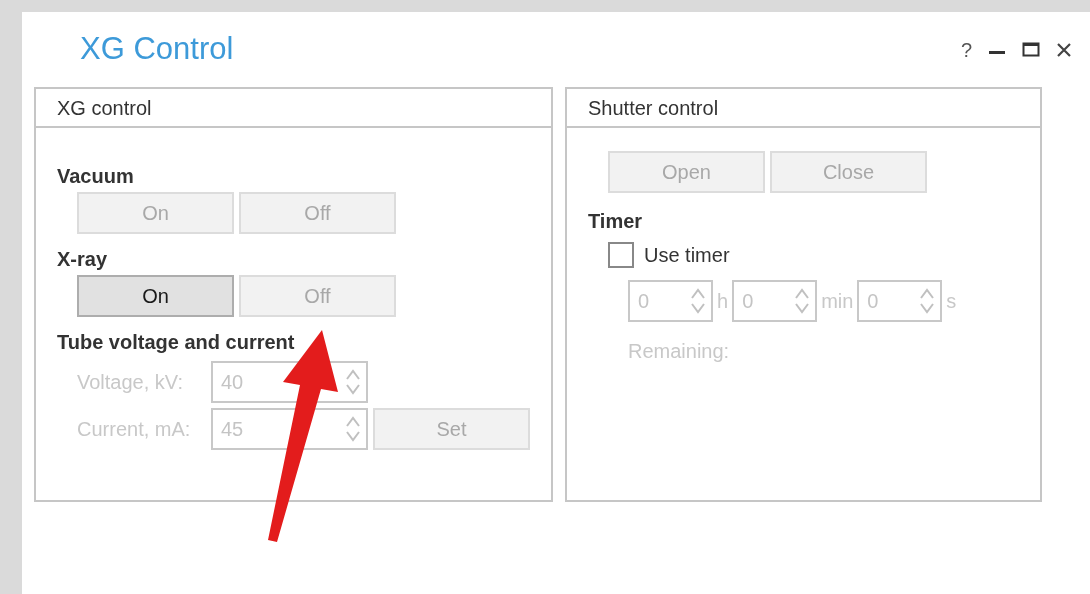 Image resolution: width=1090 pixels, height=594 pixels. Describe the element at coordinates (1064, 49) in the screenshot. I see `close-icon` at that location.